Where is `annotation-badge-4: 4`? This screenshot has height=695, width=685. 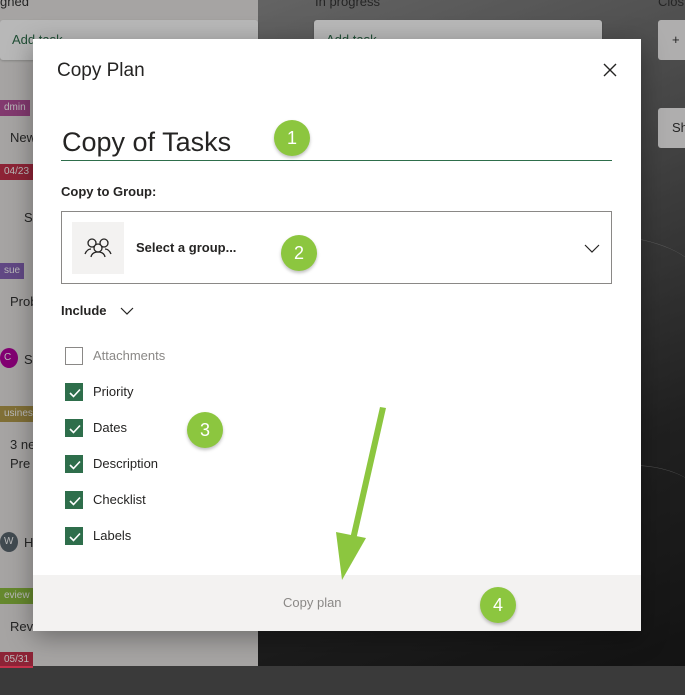
annotation-badge-4: 4 is located at coordinates (498, 605).